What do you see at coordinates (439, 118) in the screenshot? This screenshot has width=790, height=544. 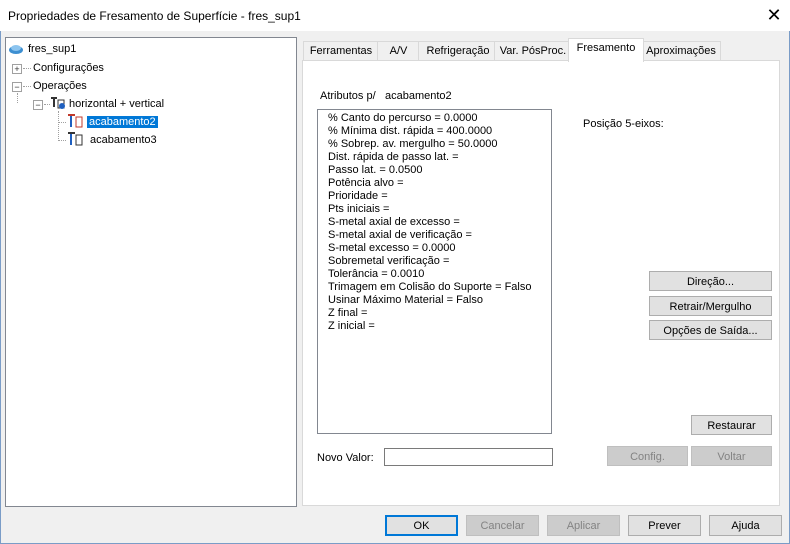 I see `list-item: % Canto do percurso = 0.0000` at bounding box center [439, 118].